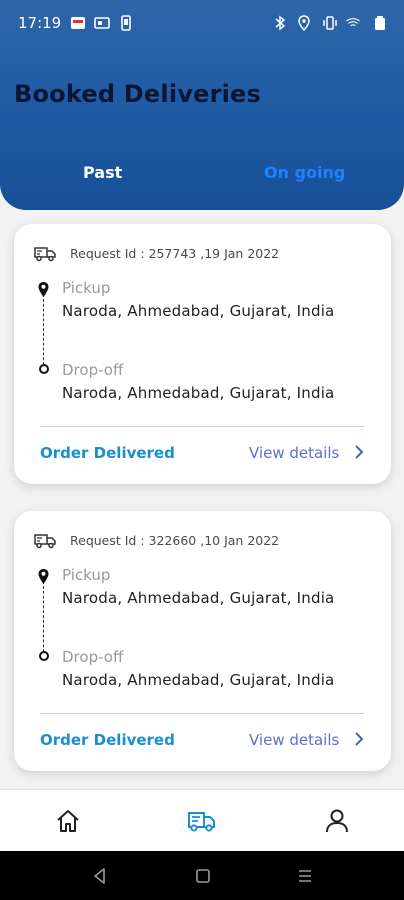 The image size is (404, 900). I want to click on card-icon, so click(102, 23).